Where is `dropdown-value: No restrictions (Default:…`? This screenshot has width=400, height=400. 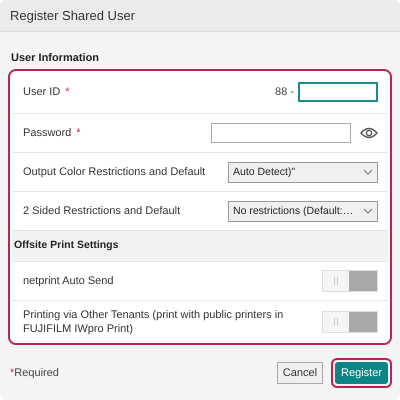 dropdown-value: No restrictions (Default:… is located at coordinates (293, 211).